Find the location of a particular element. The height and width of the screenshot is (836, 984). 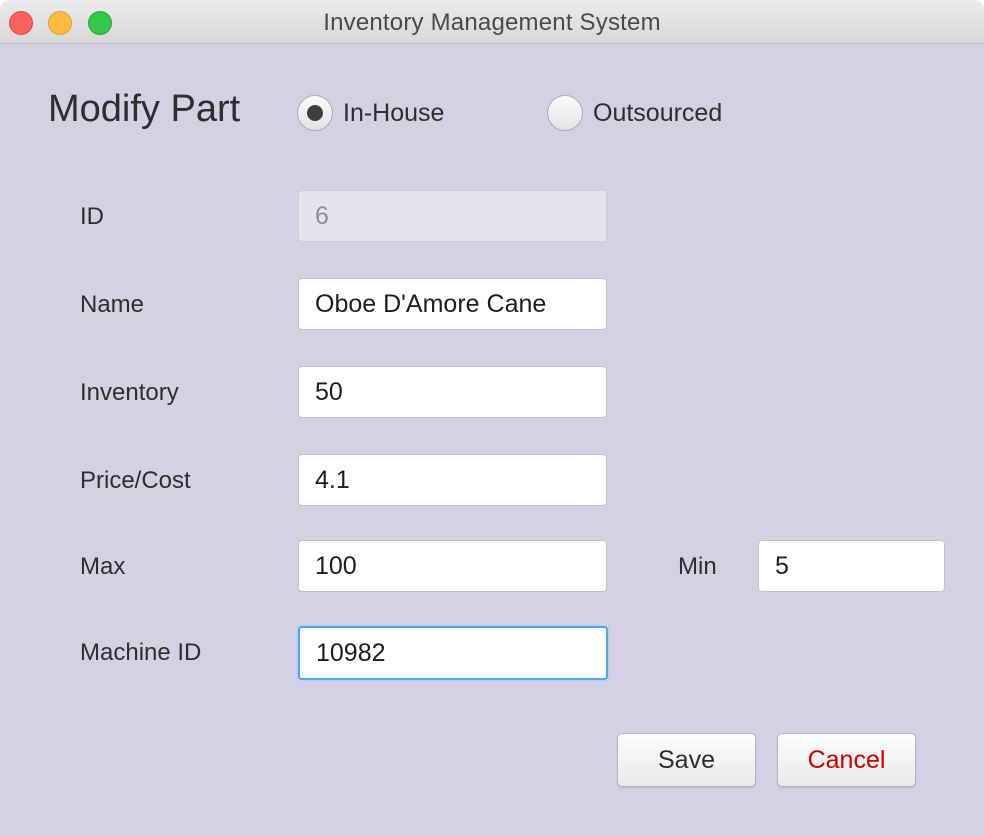

in-house-radio-option: In-House is located at coordinates (370, 113).